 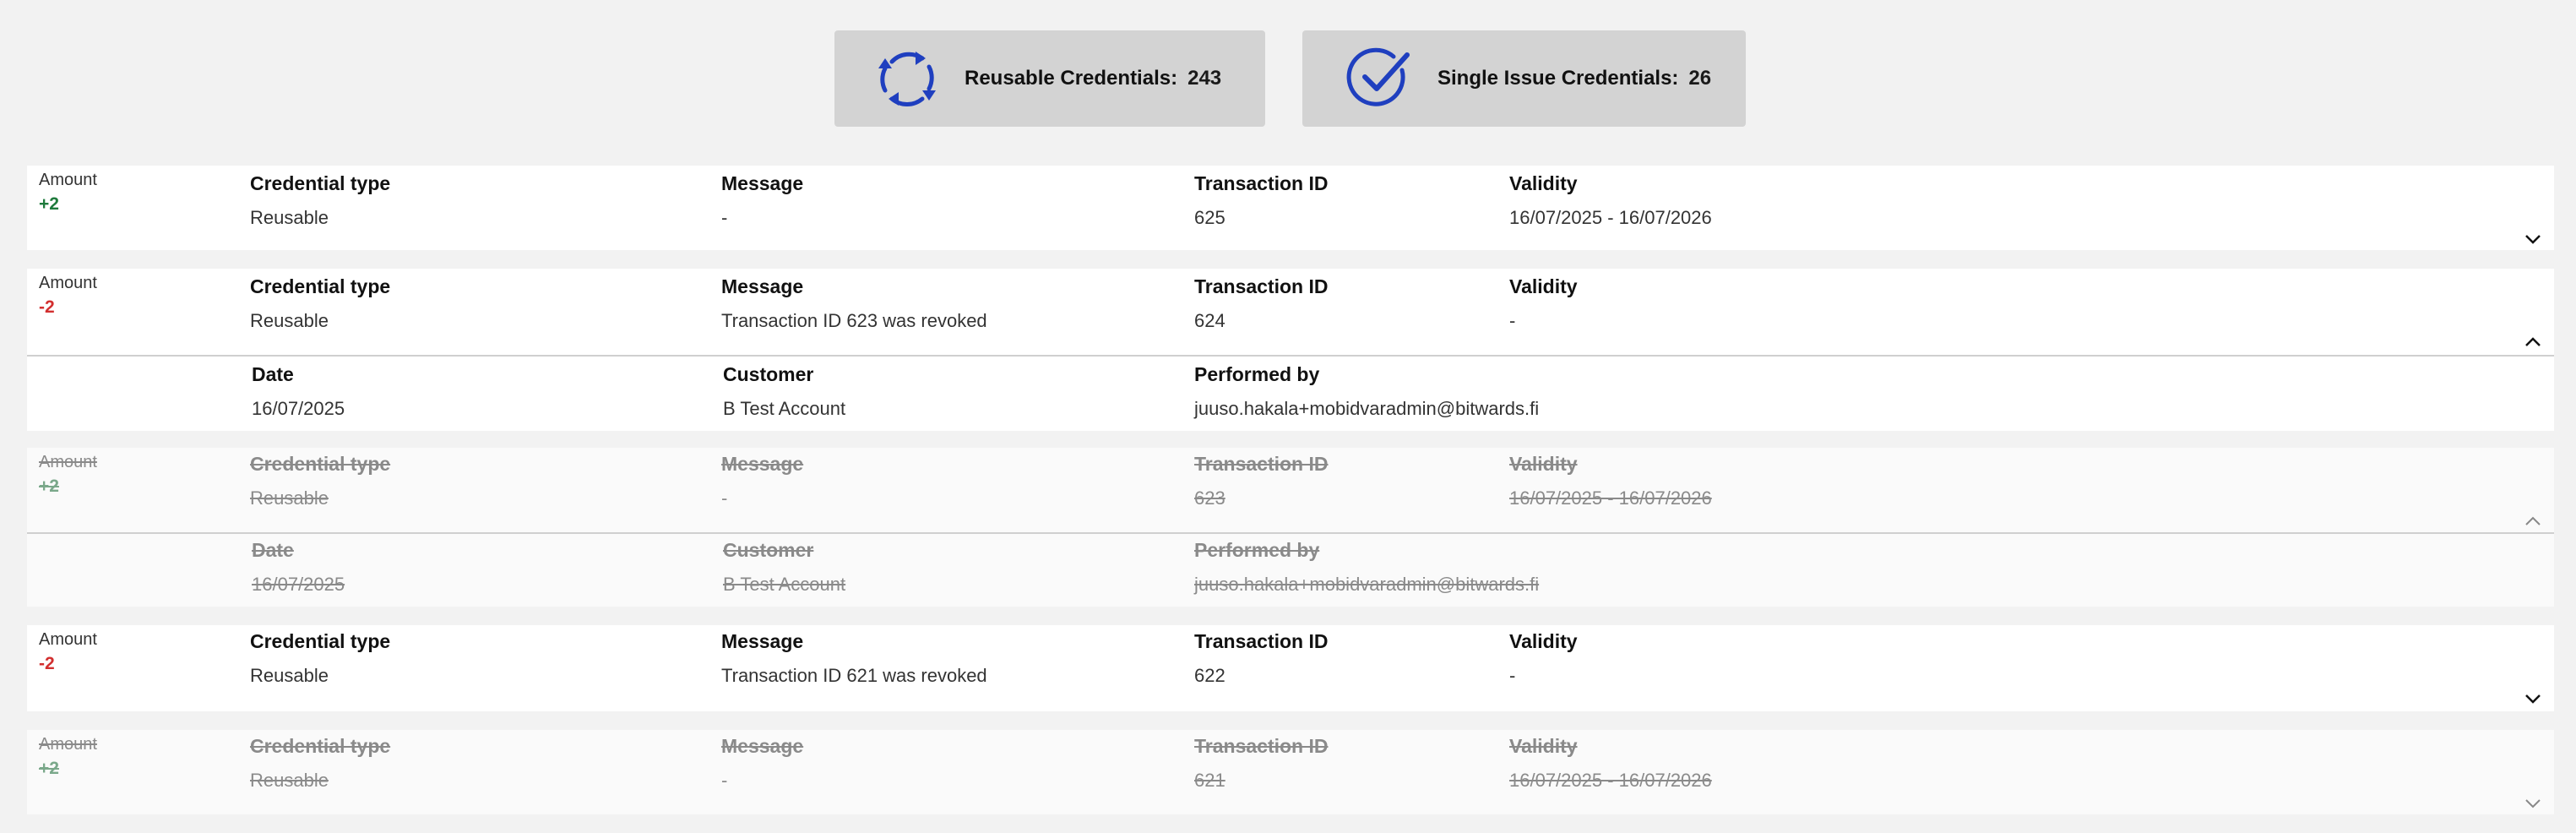 I want to click on single-issue-credentials-card: Single Issue Credentials: 26, so click(x=1524, y=78).